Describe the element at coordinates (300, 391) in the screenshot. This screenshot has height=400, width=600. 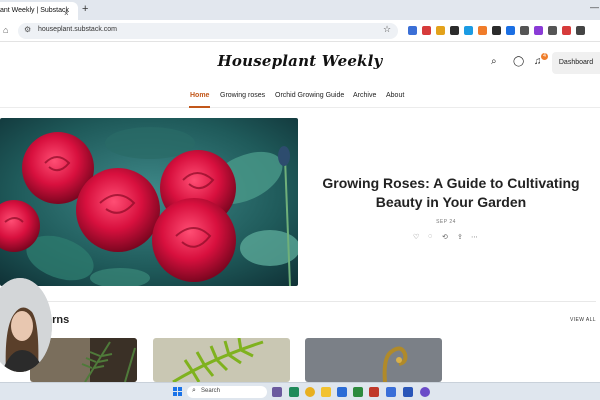
I see `os-taskbar: ⌕ Search` at that location.